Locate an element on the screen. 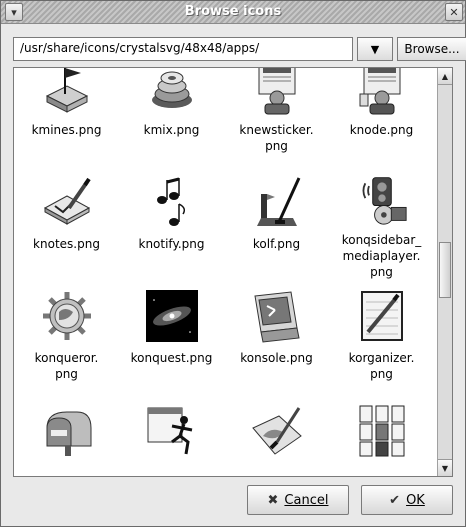 This screenshot has height=527, width=466. cancel-x-icon: ✖ is located at coordinates (273, 500).